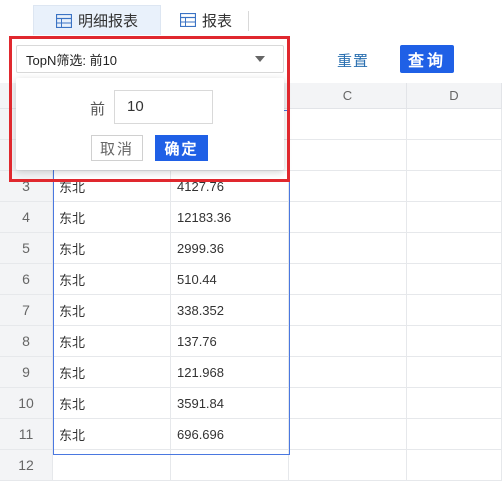 This screenshot has width=502, height=481. Describe the element at coordinates (217, 21) in the screenshot. I see `tab-label: 报表` at that location.